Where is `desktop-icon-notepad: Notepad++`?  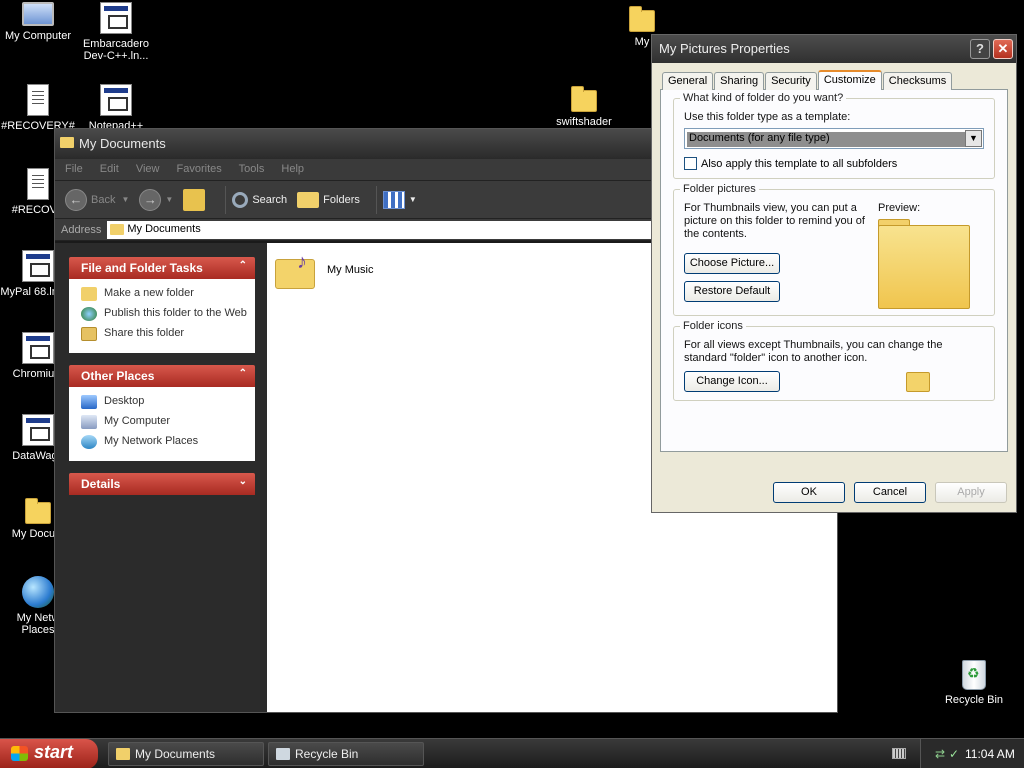 desktop-icon-notepad: Notepad++ is located at coordinates (116, 108).